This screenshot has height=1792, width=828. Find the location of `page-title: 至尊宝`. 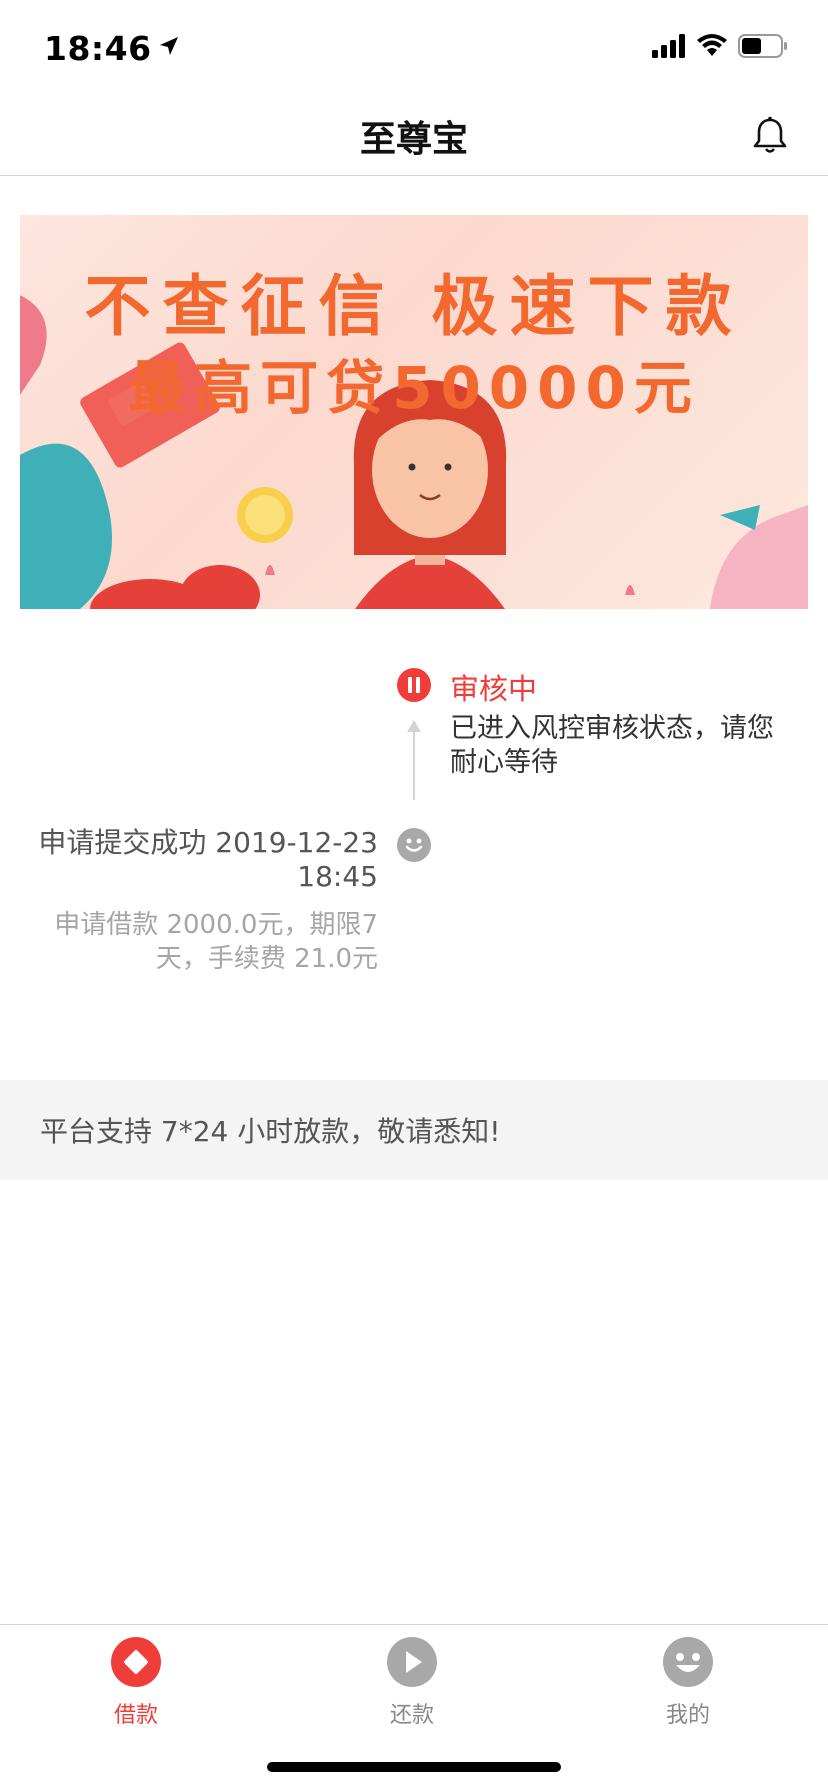

page-title: 至尊宝 is located at coordinates (413, 139).